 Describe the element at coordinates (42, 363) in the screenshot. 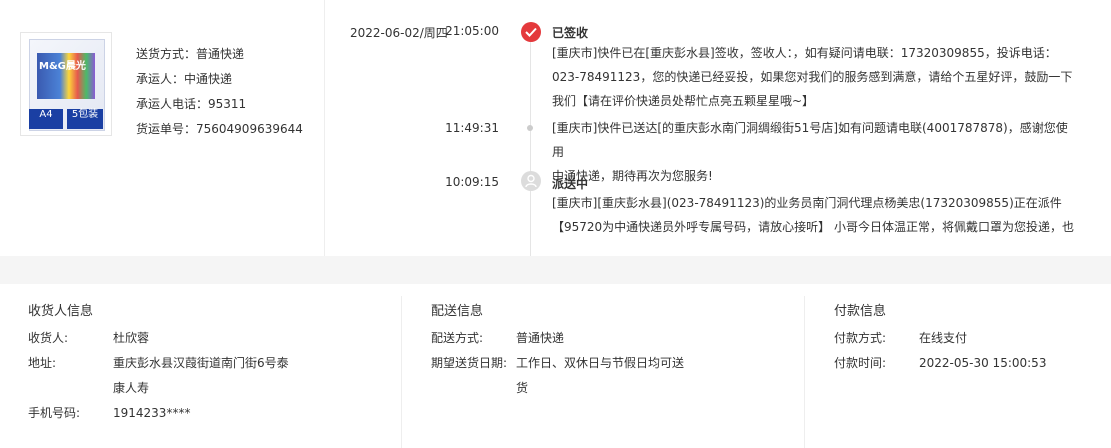

I see `address-label: 地址:` at that location.